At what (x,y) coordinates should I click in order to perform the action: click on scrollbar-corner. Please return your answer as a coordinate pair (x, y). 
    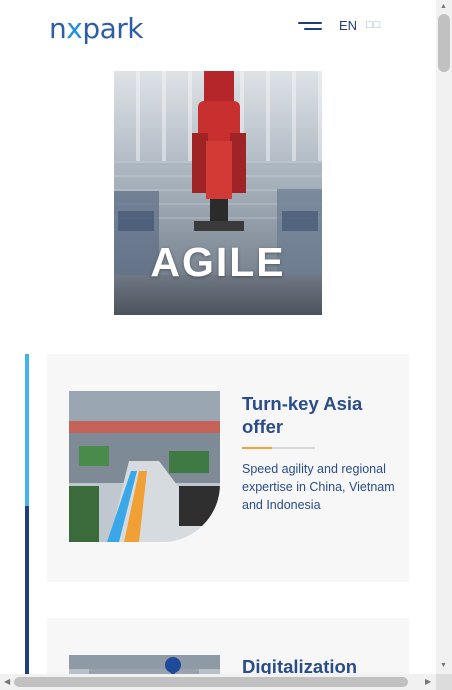
    Looking at the image, I should click on (444, 682).